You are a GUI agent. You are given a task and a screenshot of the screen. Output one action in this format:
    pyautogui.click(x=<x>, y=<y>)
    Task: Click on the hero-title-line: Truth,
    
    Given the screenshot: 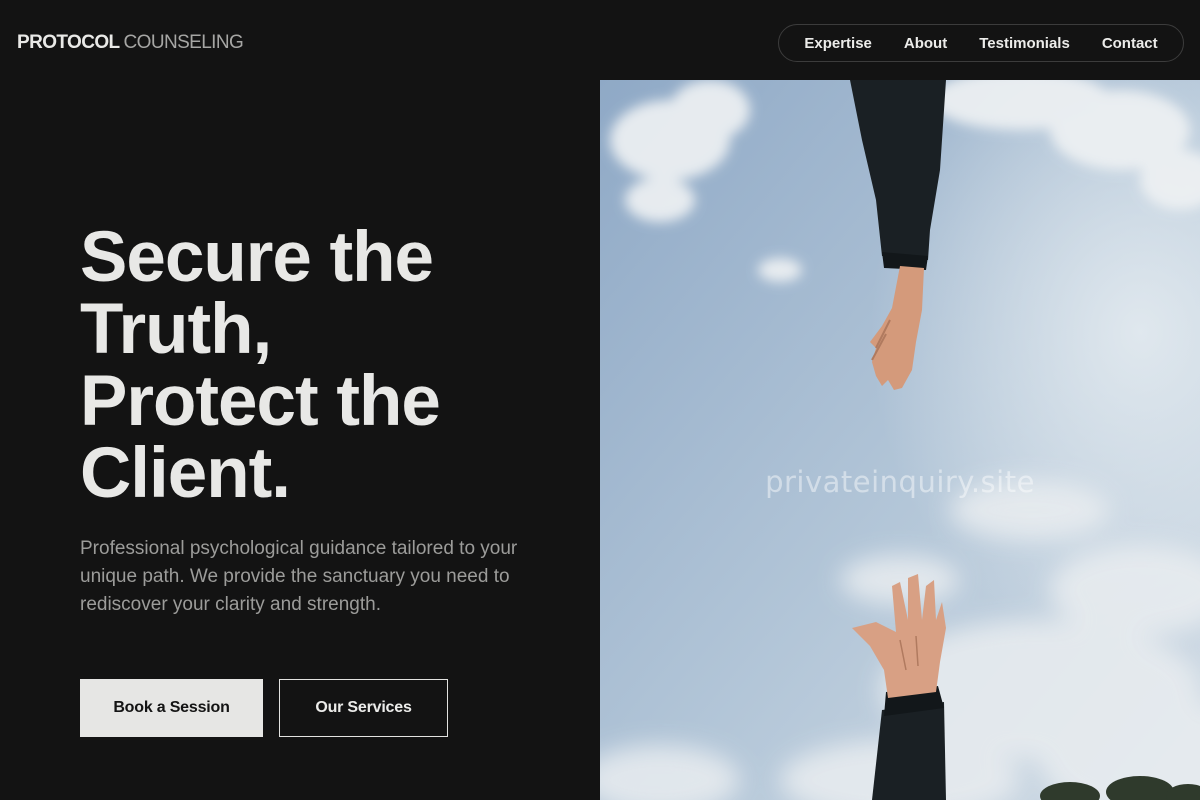 What is the action you would take?
    pyautogui.click(x=176, y=329)
    